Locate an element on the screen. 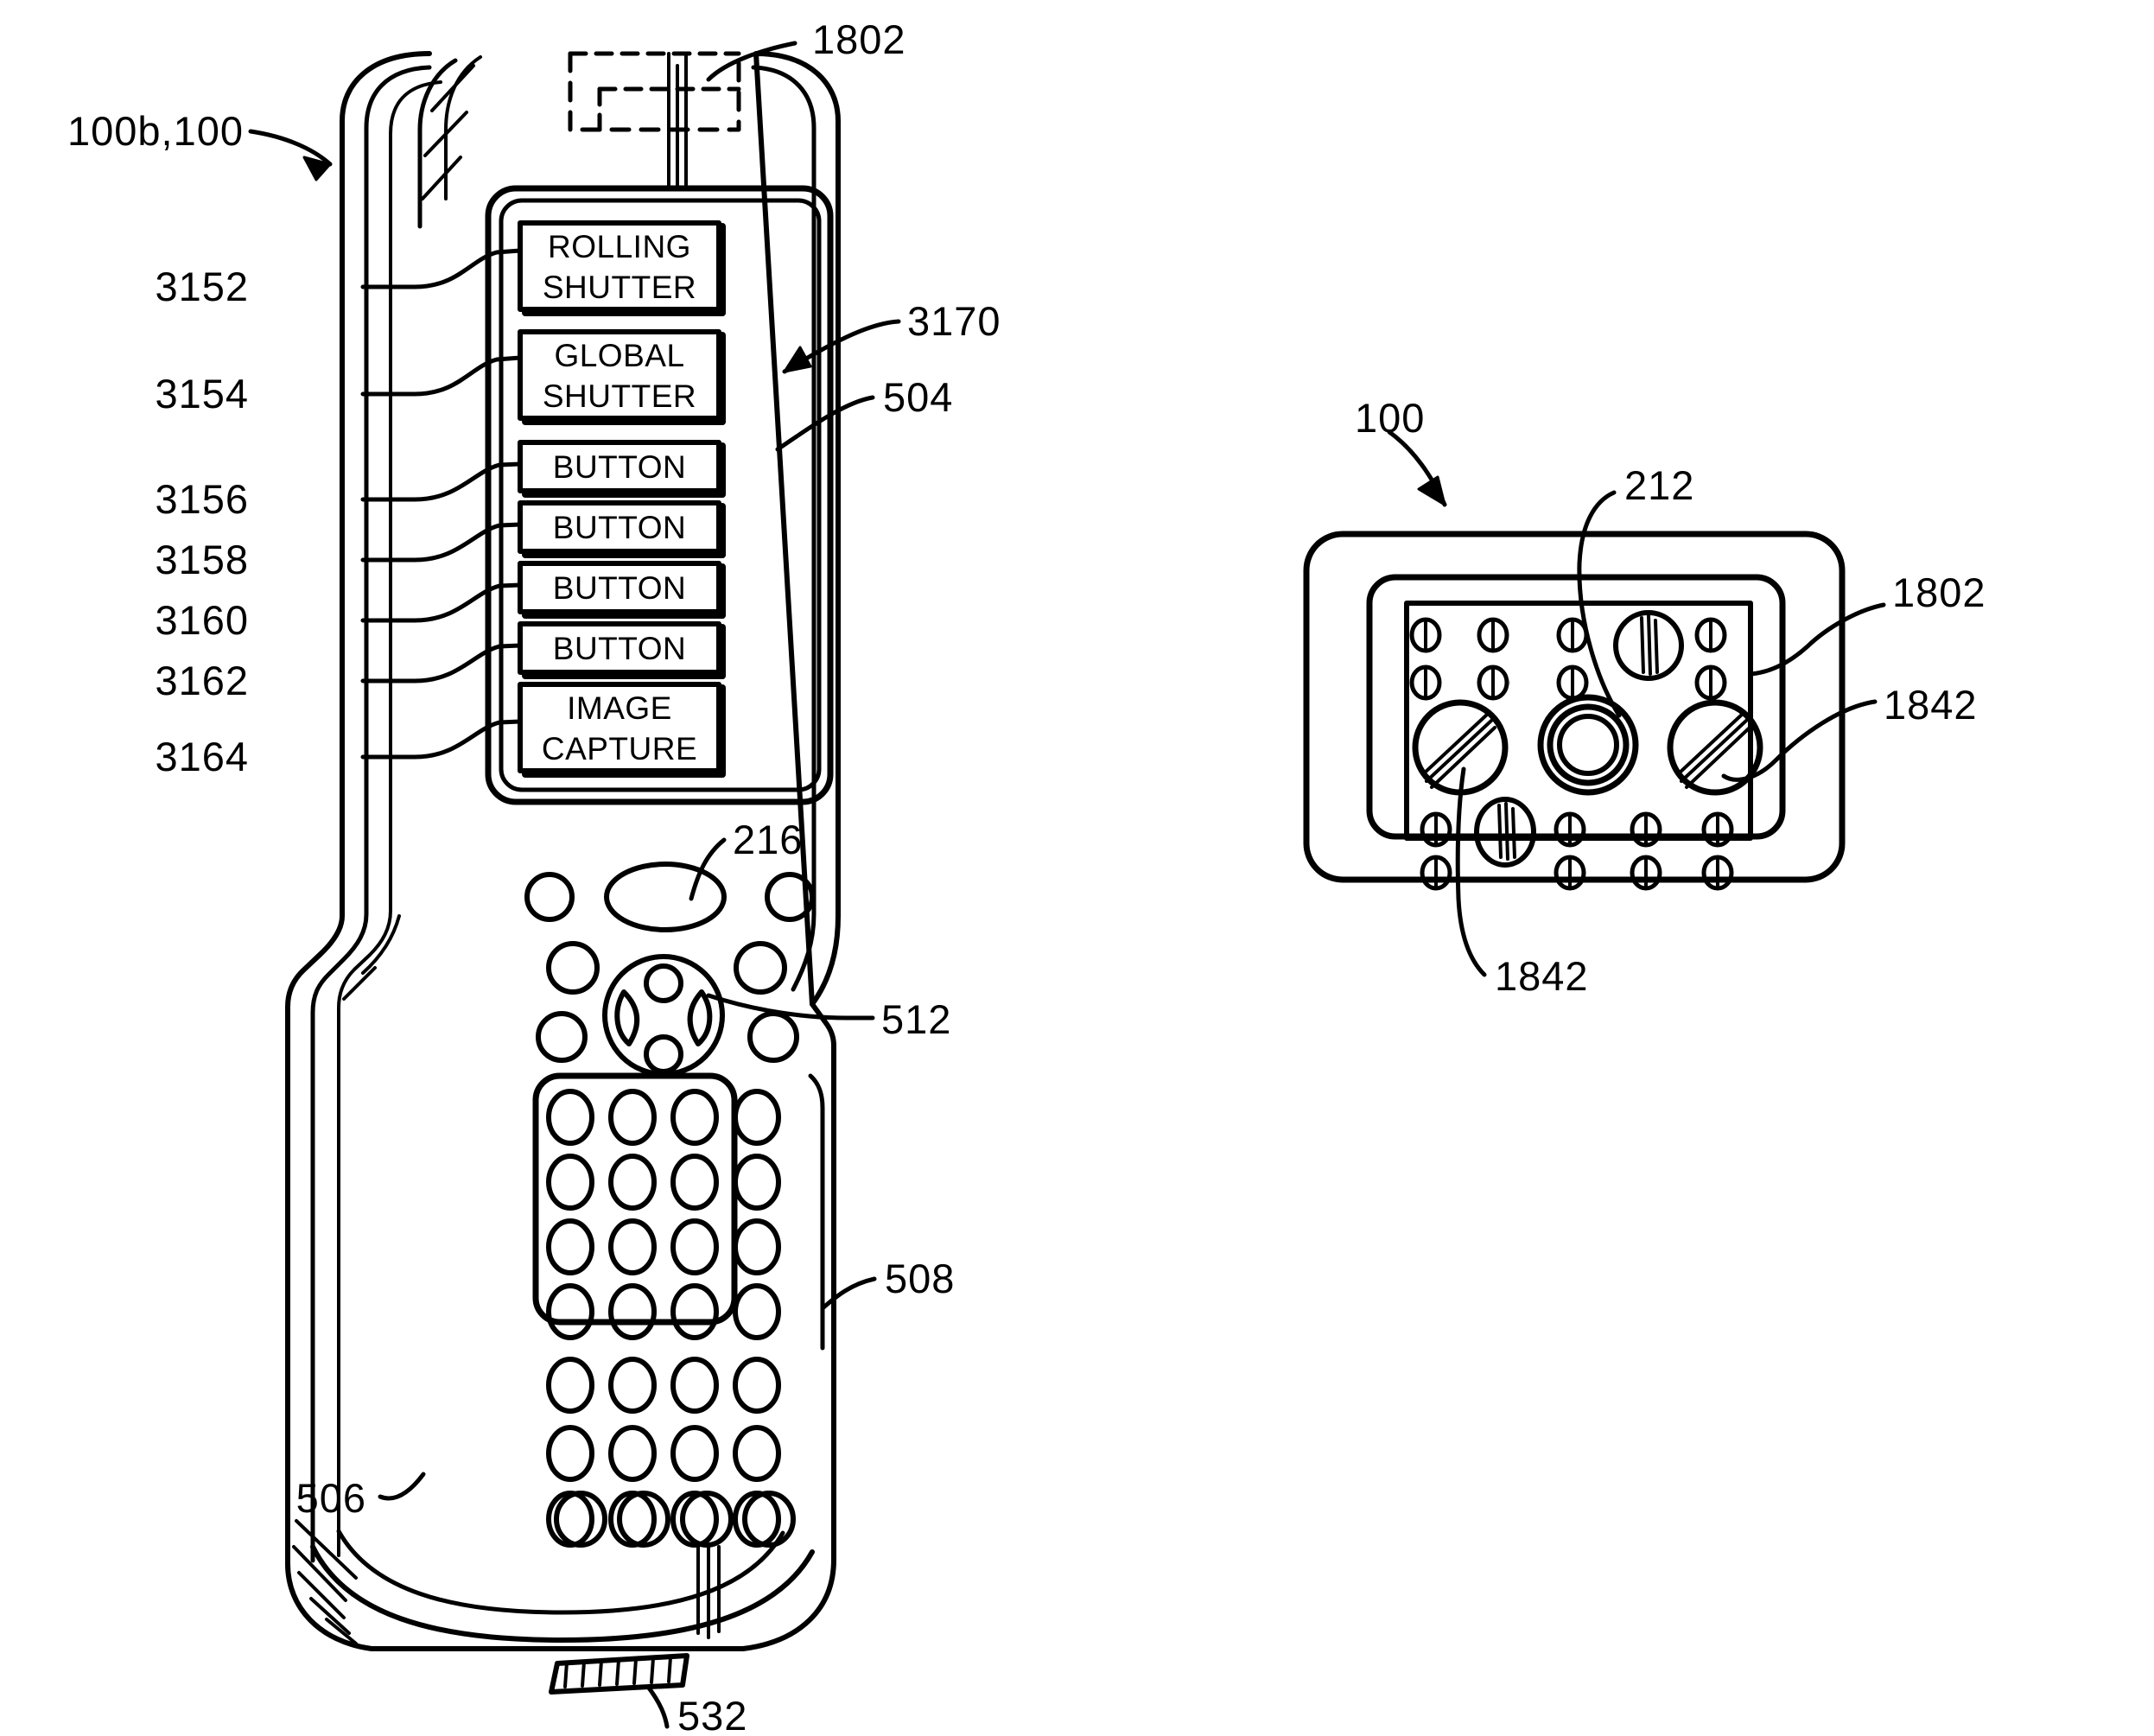 The image size is (2154, 1736). menu-label-global: GLOBAL is located at coordinates (619, 355).